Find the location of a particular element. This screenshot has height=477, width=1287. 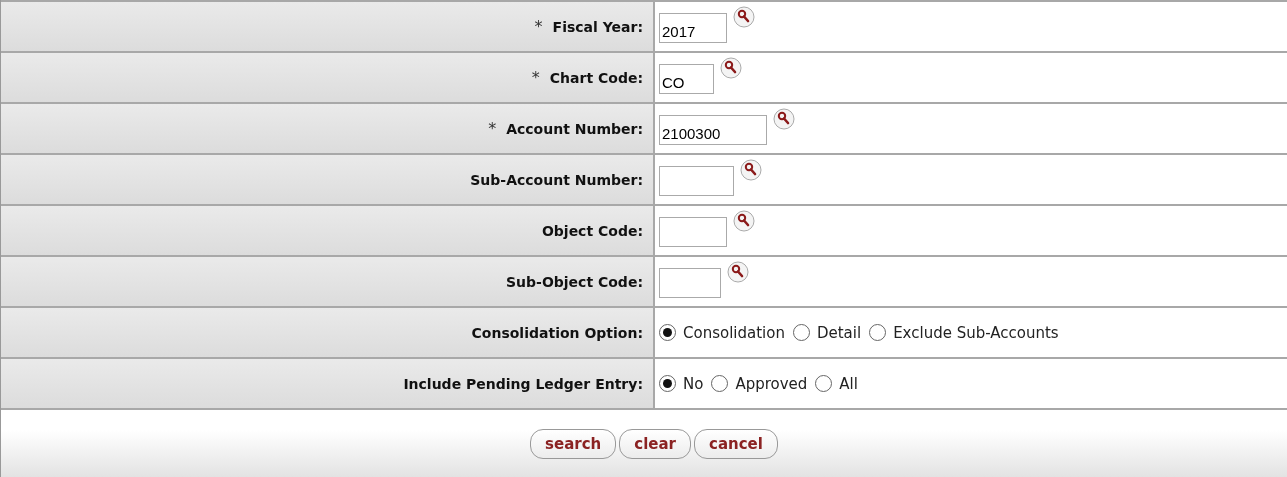

action-button: search is located at coordinates (573, 444).